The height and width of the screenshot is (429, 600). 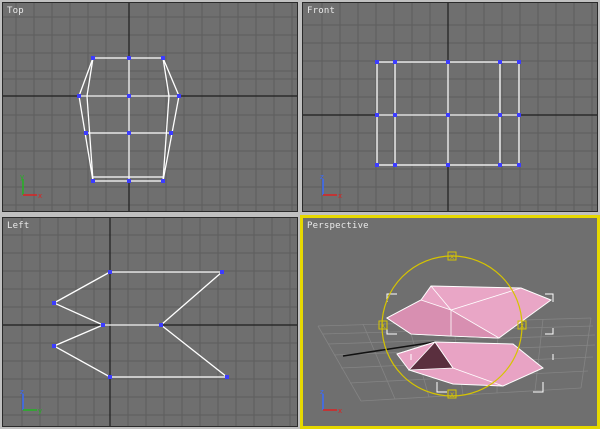 What do you see at coordinates (321, 11) in the screenshot?
I see `viewport-label: Front` at bounding box center [321, 11].